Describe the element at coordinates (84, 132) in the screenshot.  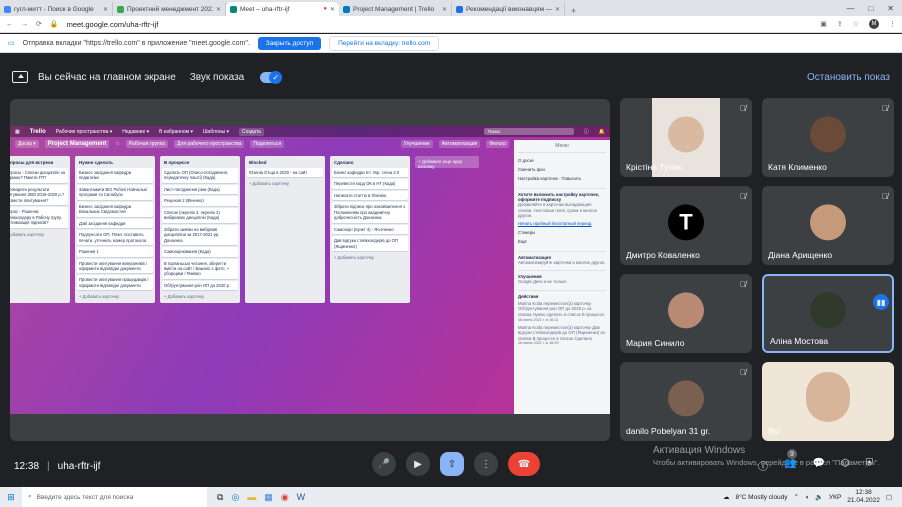
I see `nav-workspaces: Рабочие пространства ▾` at that location.